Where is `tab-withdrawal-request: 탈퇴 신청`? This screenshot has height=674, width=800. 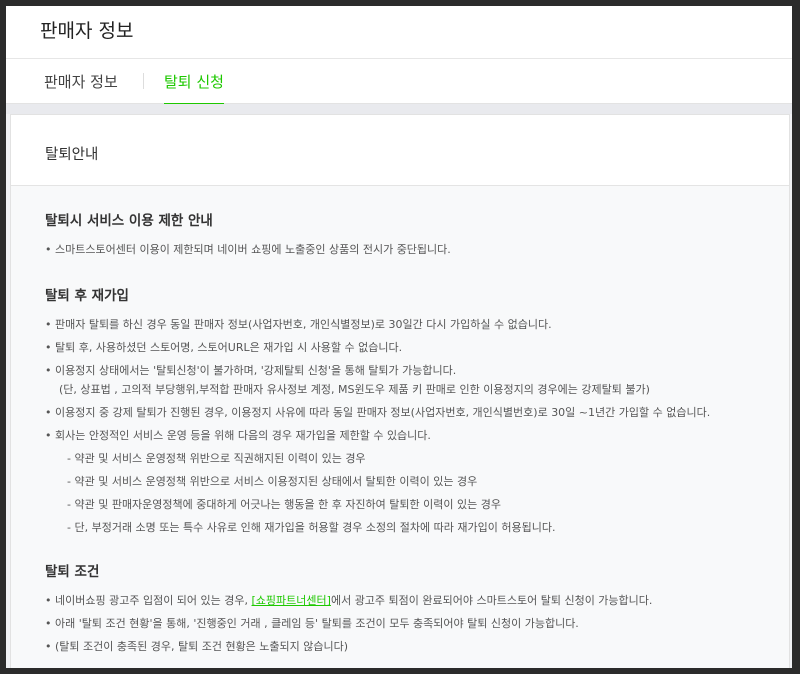 tab-withdrawal-request: 탈퇴 신청 is located at coordinates (194, 88).